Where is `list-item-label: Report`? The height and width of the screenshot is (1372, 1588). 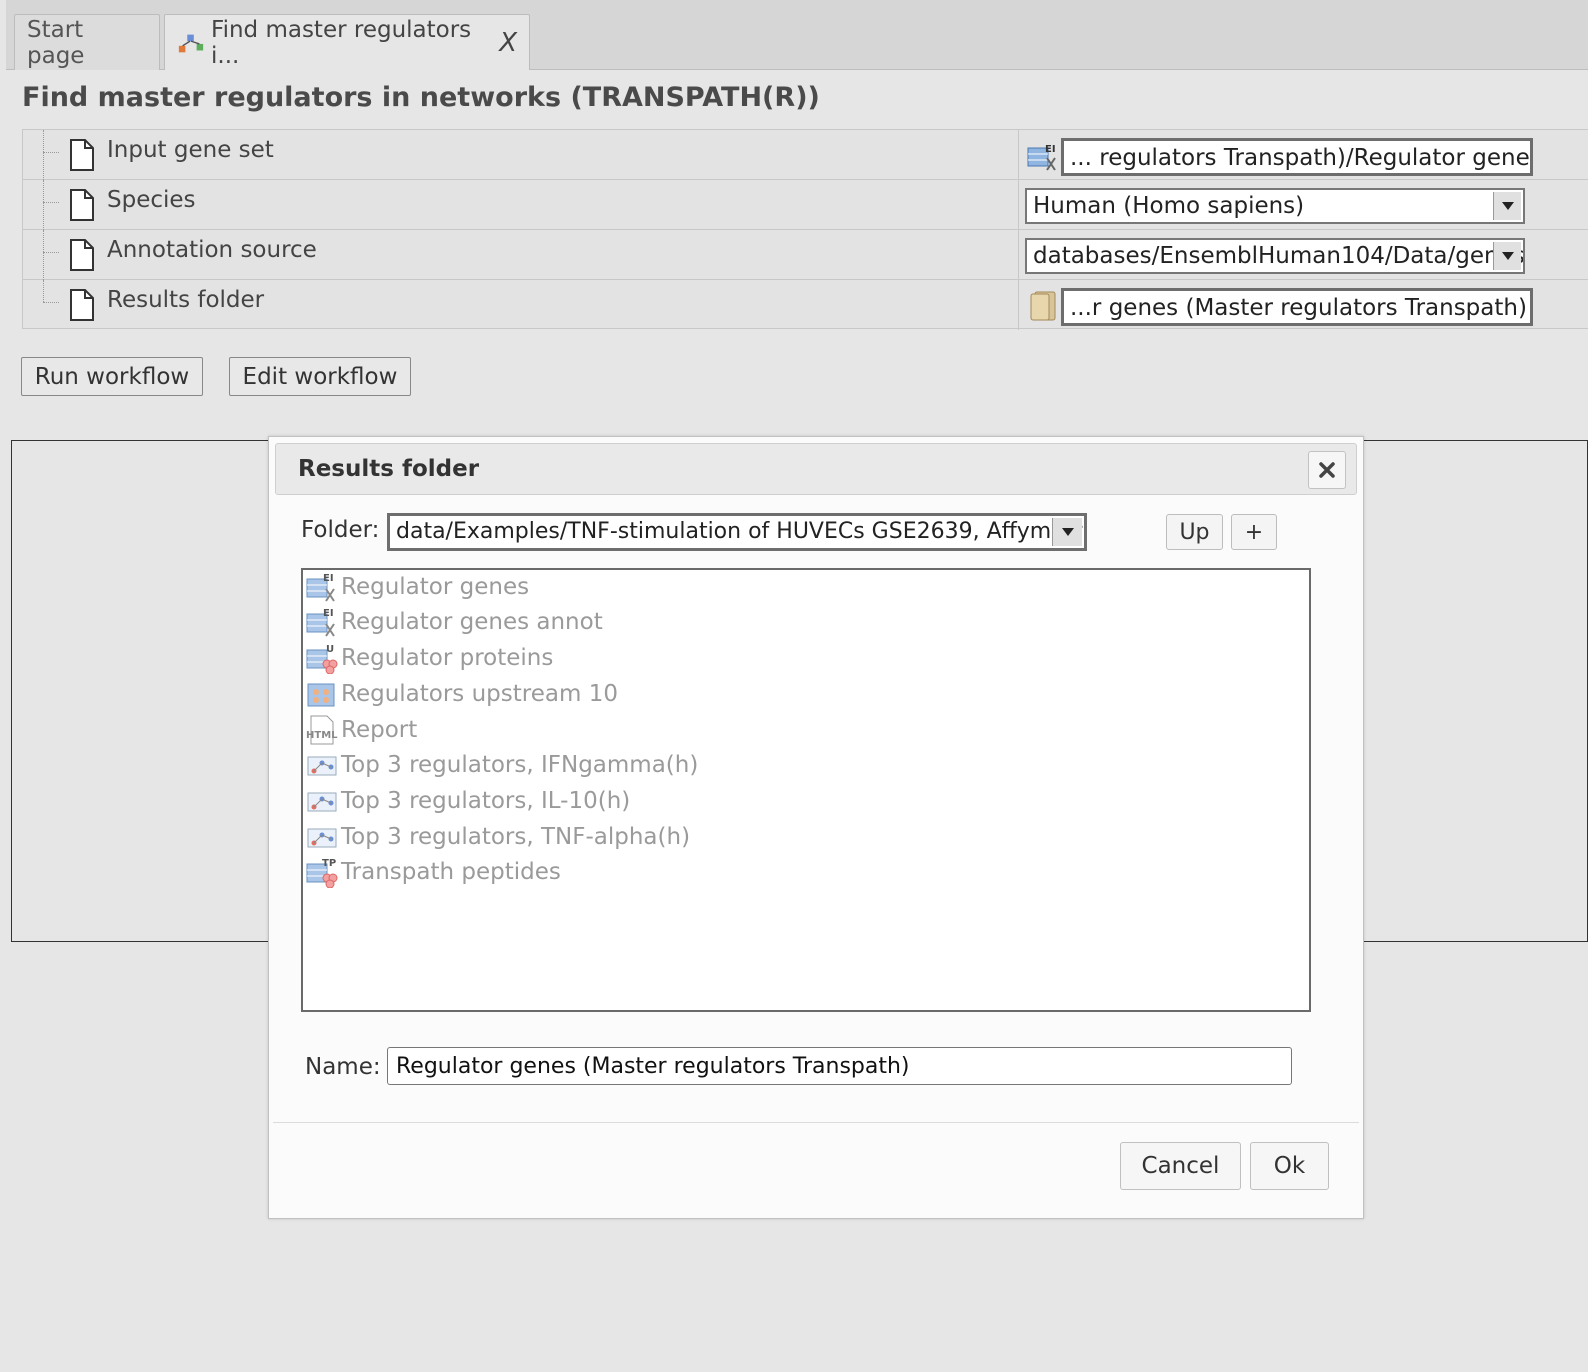 list-item-label: Report is located at coordinates (379, 730).